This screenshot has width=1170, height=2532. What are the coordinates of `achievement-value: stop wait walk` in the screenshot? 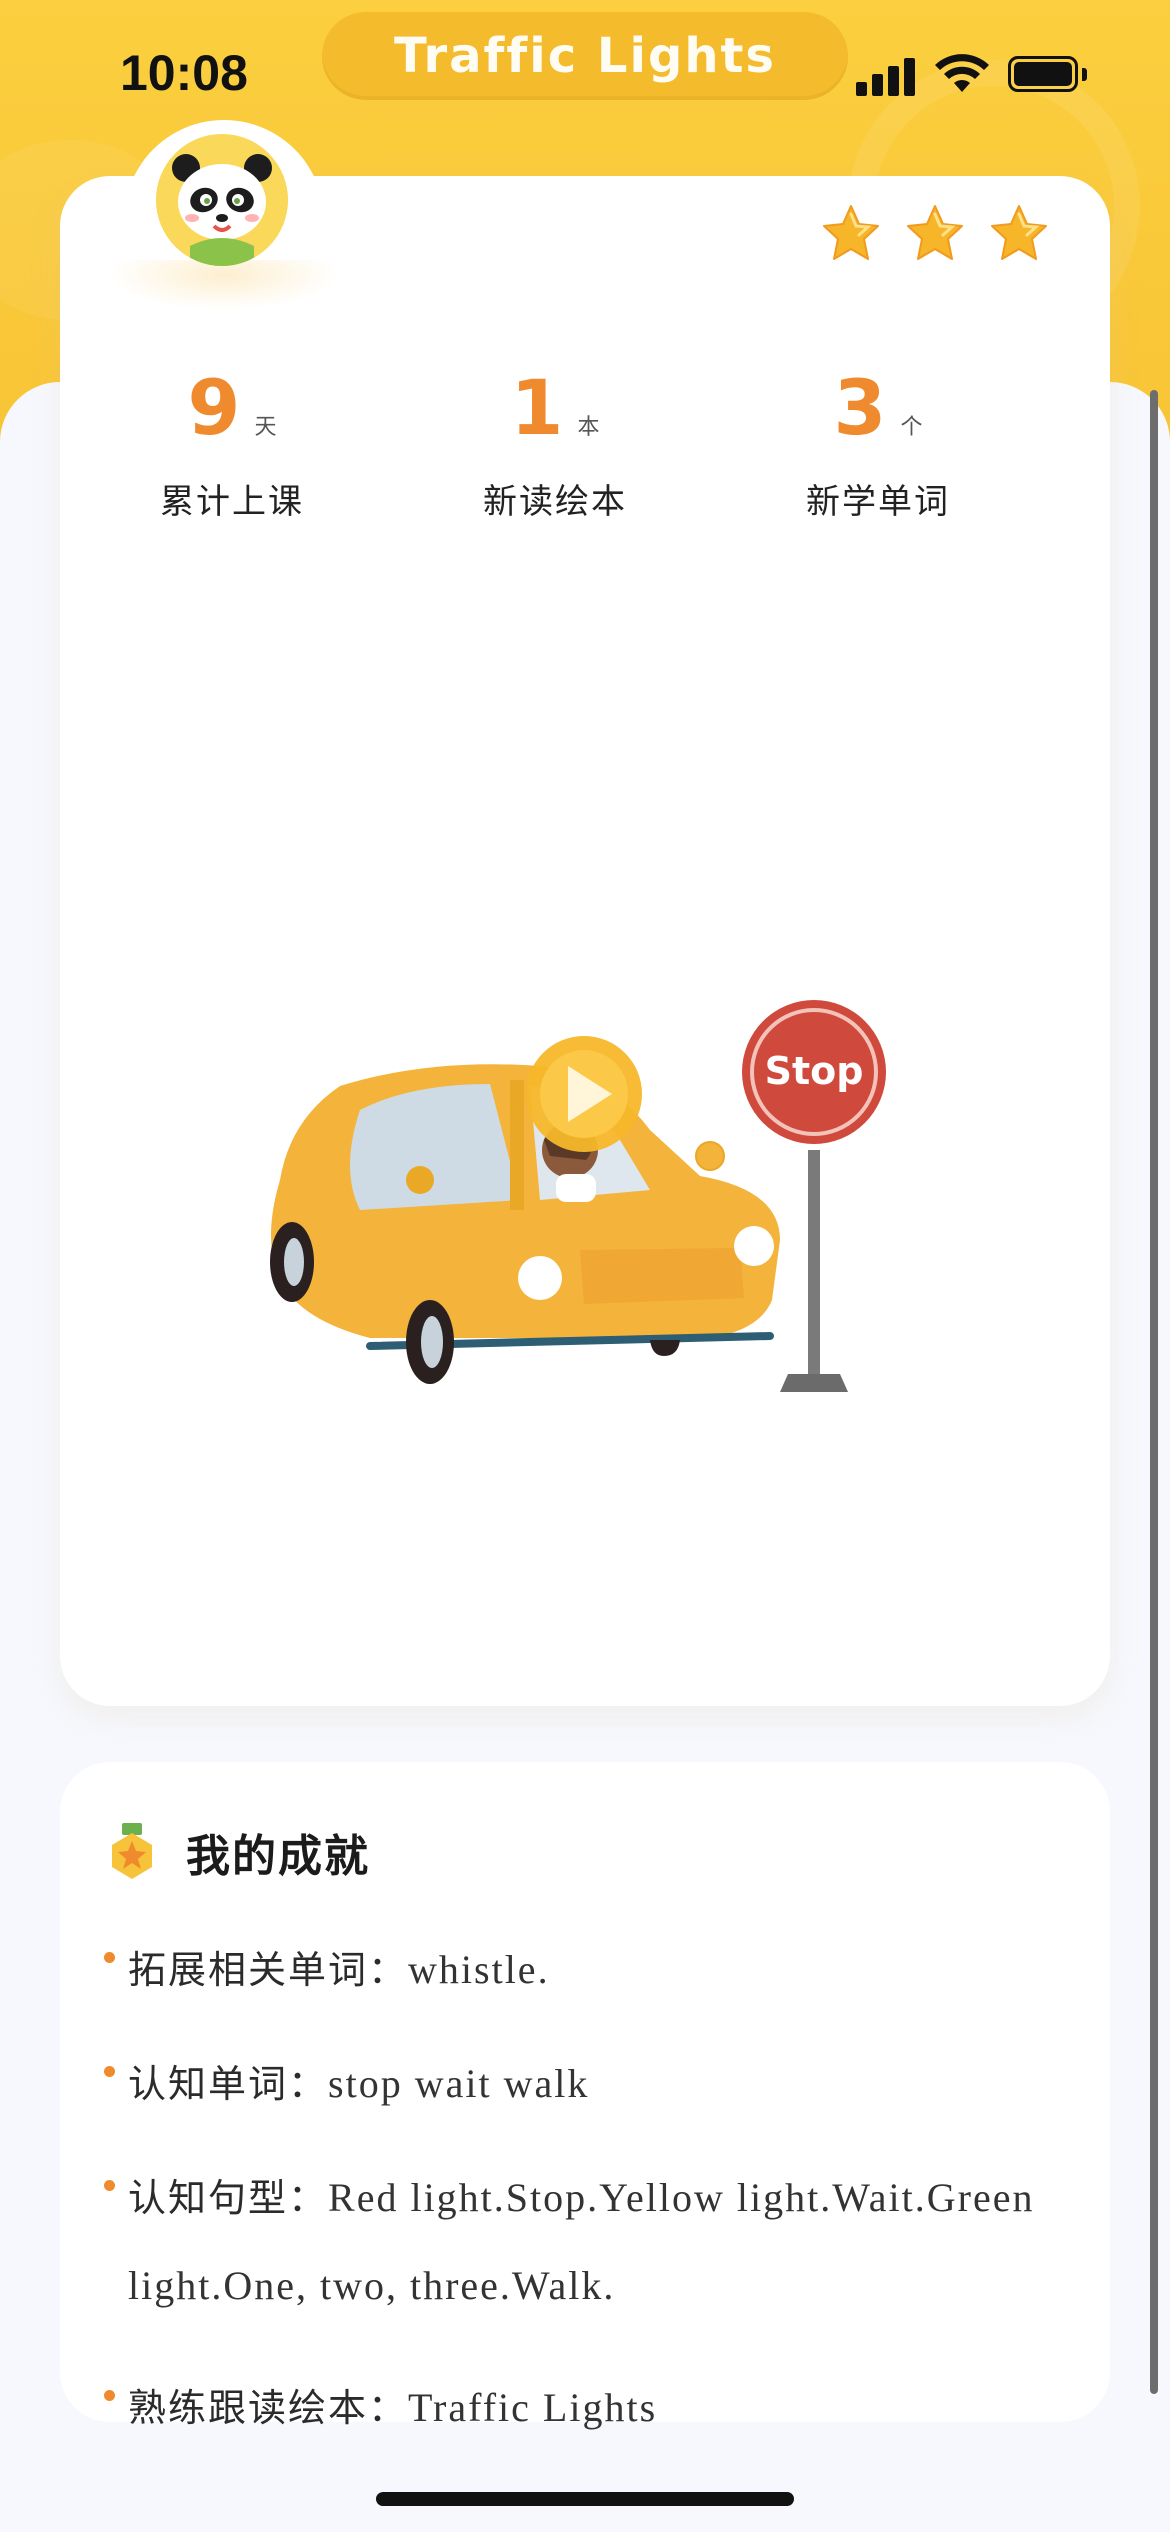 It's located at (459, 2083).